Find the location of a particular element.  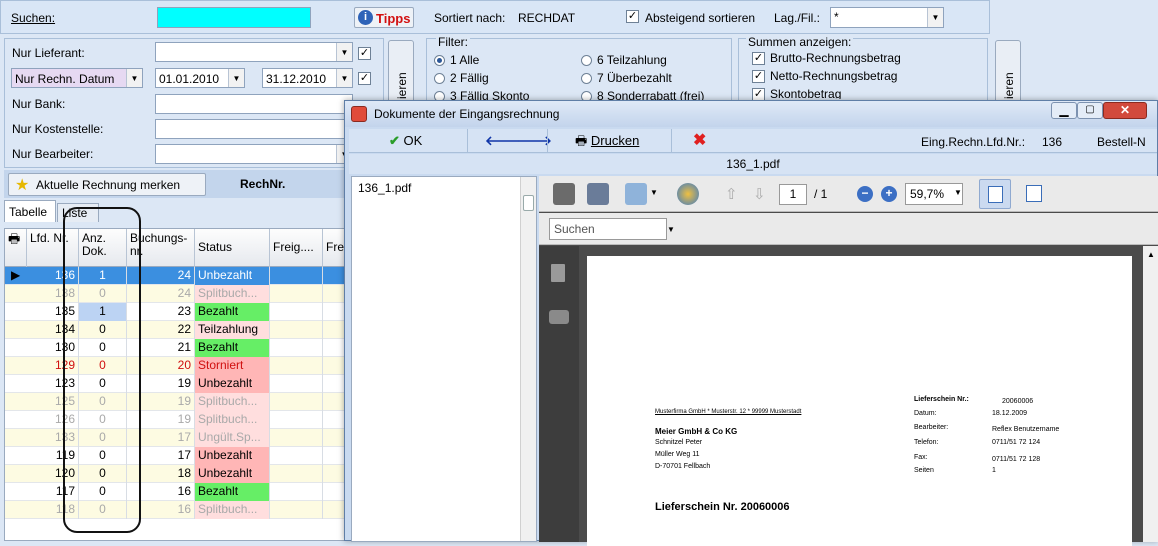

star-icon: ★ is located at coordinates (22, 185).